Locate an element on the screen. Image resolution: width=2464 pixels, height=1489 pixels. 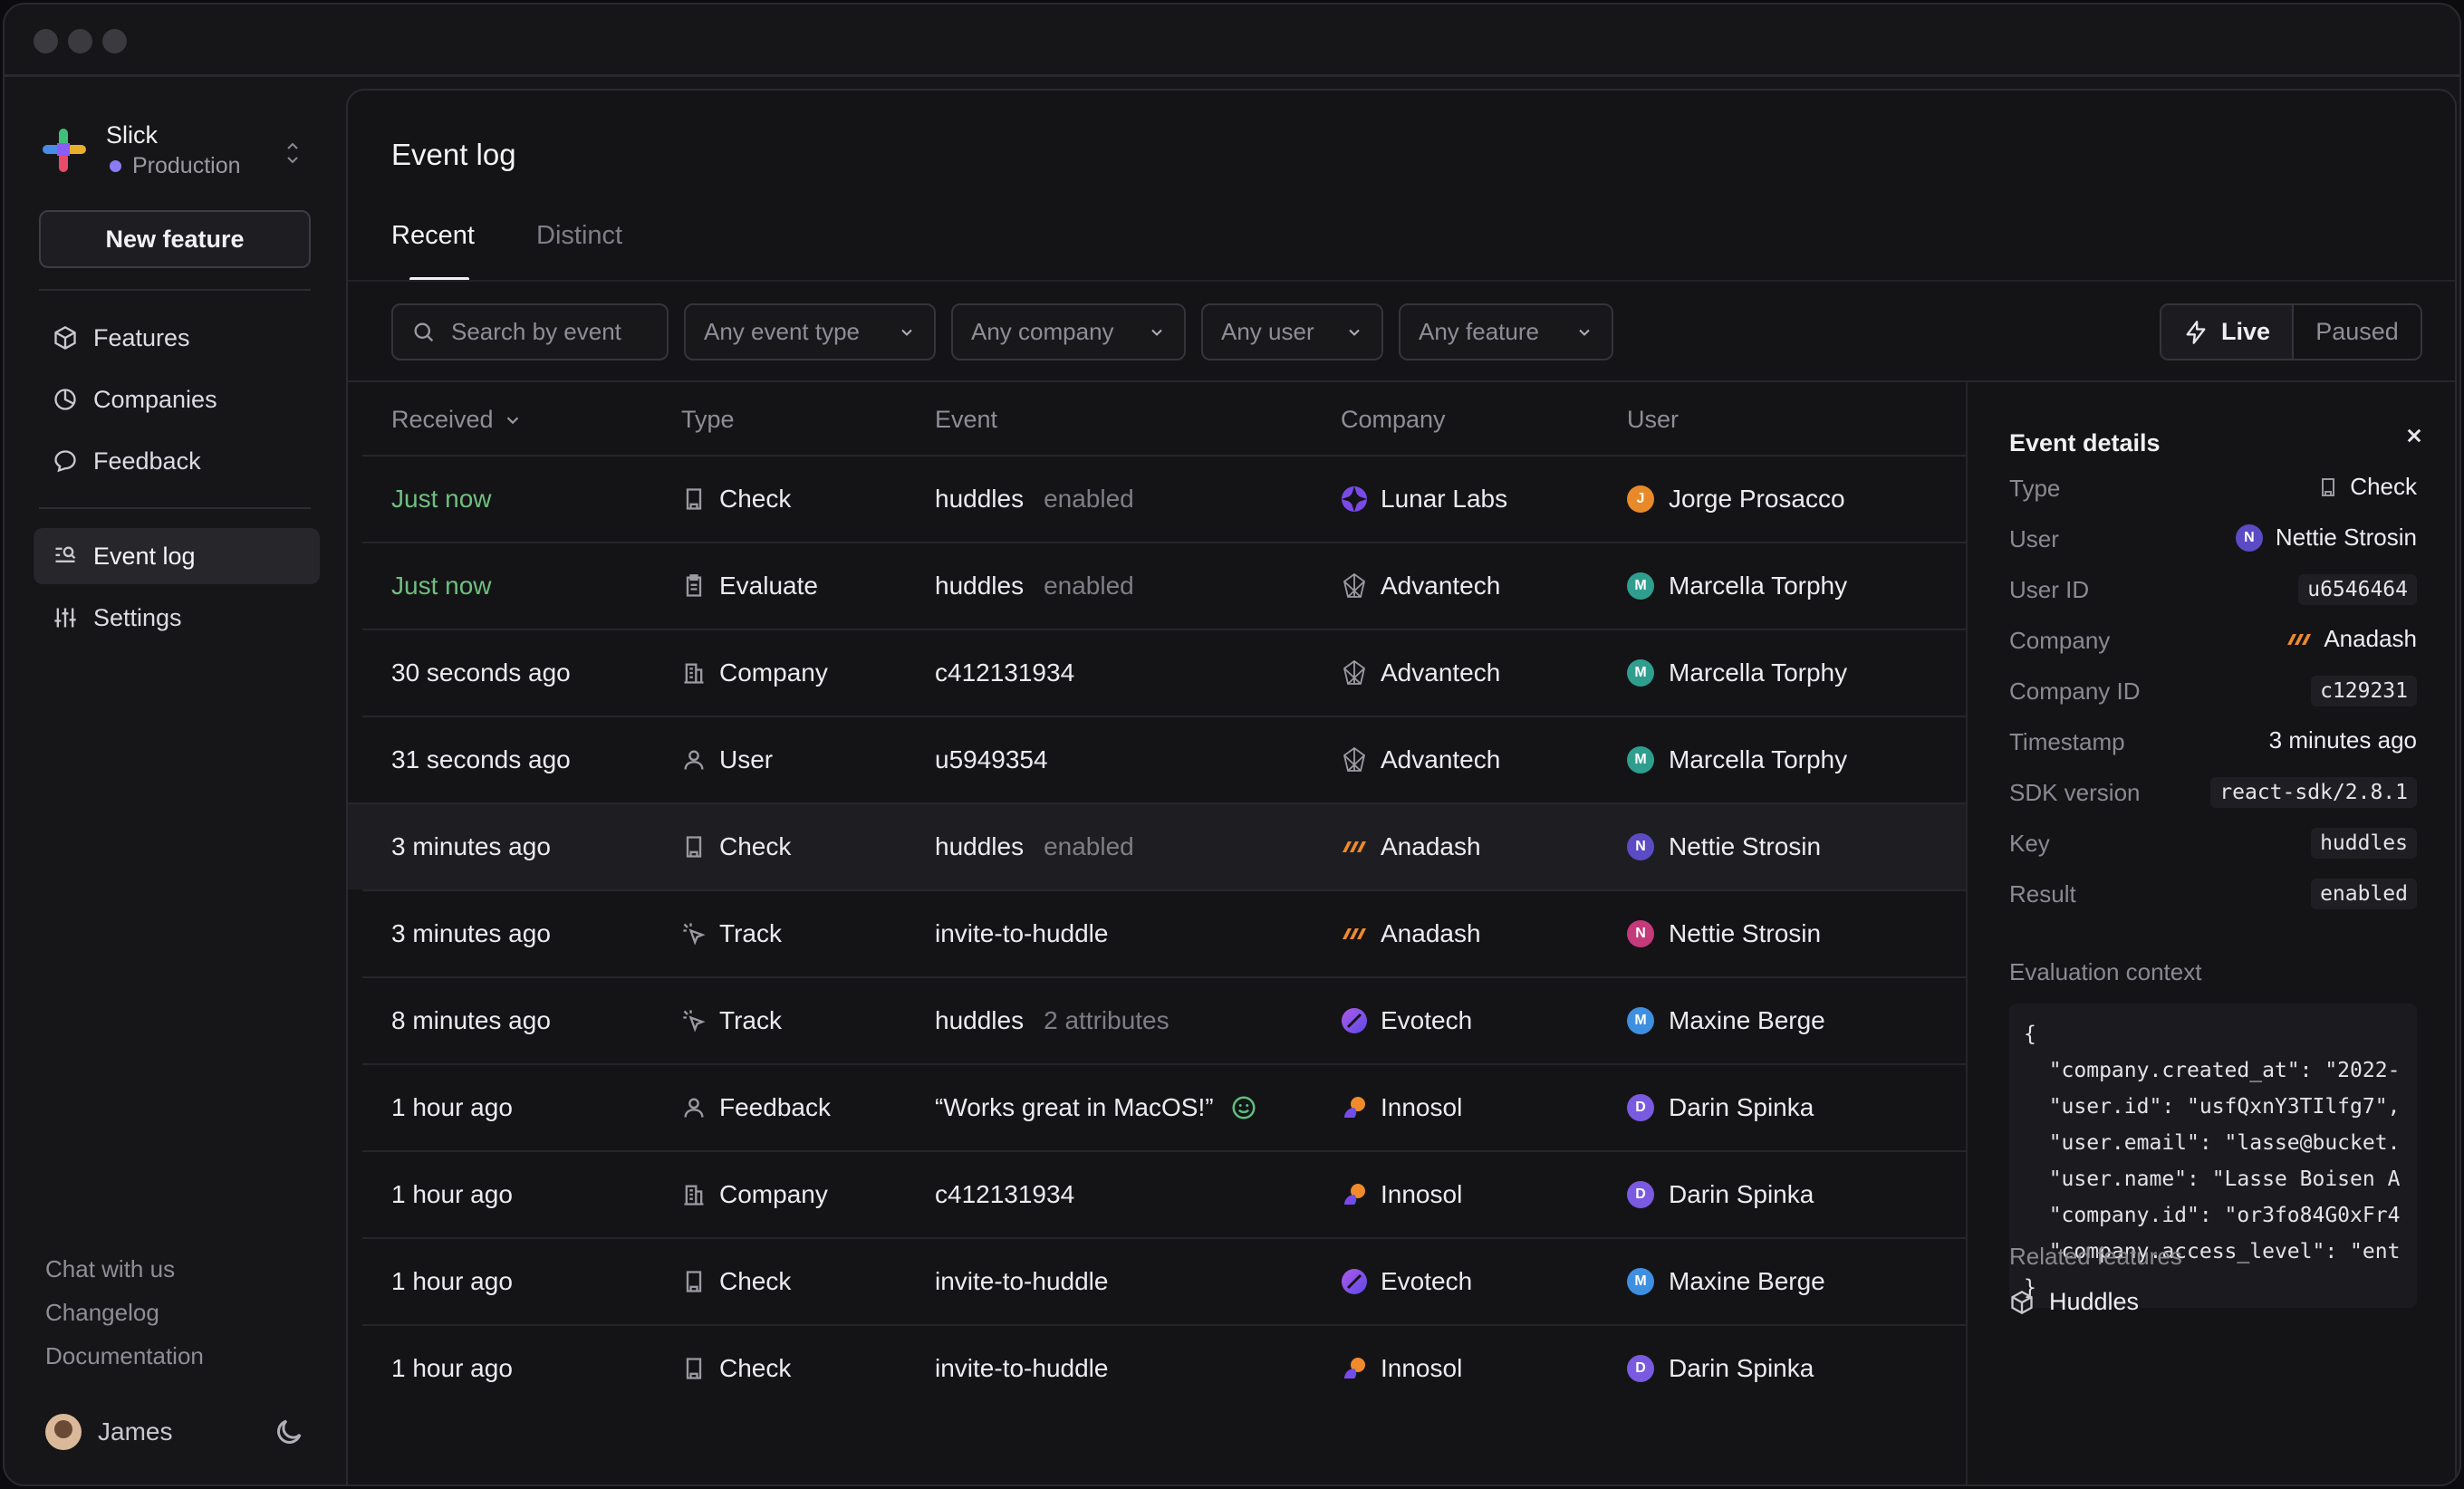
company-cell: Anadash is located at coordinates (1411, 933).